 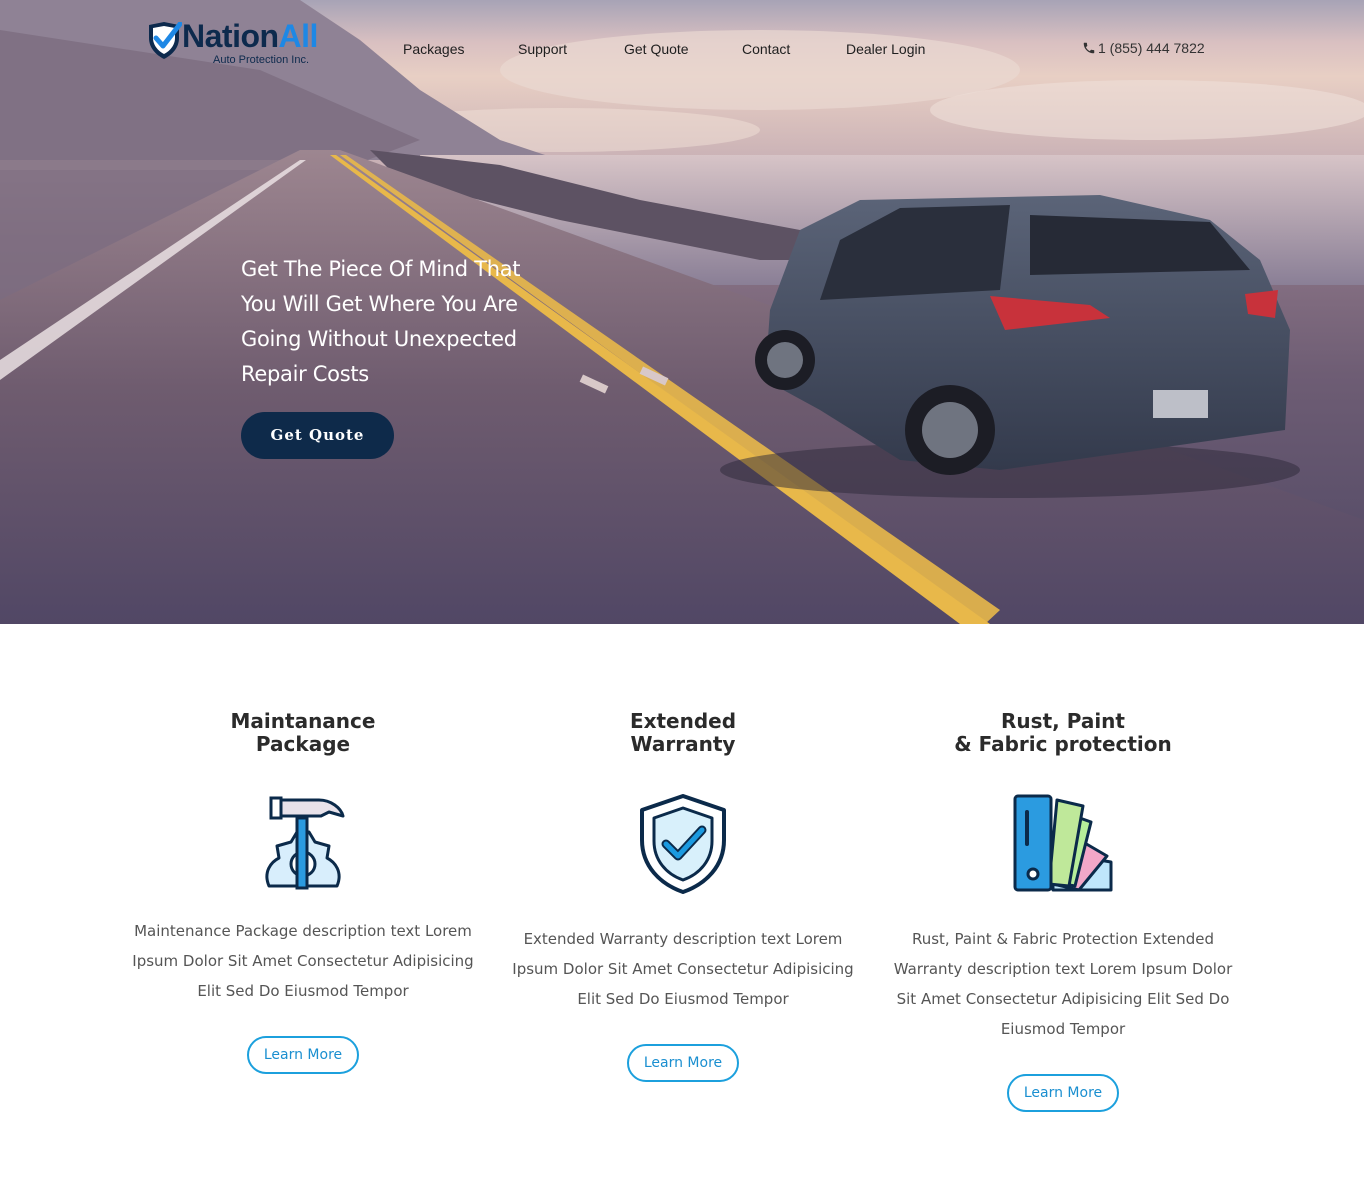 What do you see at coordinates (1063, 732) in the screenshot?
I see `feature-title: Rust, Paint & Fabric protection` at bounding box center [1063, 732].